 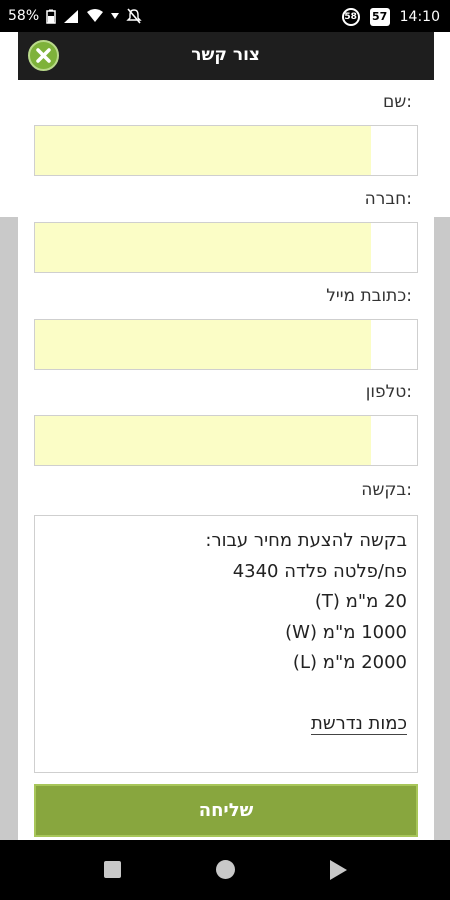 I want to click on name-input, so click(x=226, y=150).